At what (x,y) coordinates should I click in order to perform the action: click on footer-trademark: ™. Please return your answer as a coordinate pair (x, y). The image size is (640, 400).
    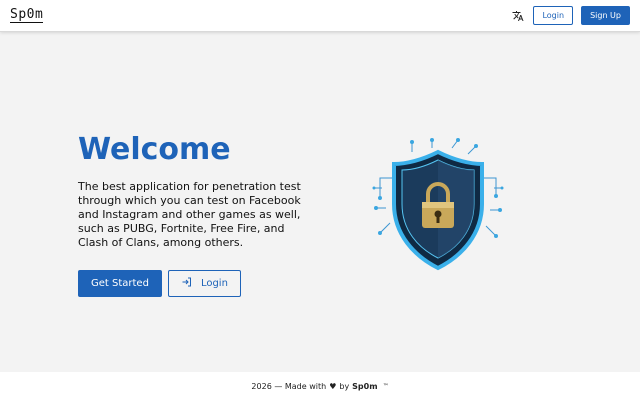
    Looking at the image, I should click on (385, 386).